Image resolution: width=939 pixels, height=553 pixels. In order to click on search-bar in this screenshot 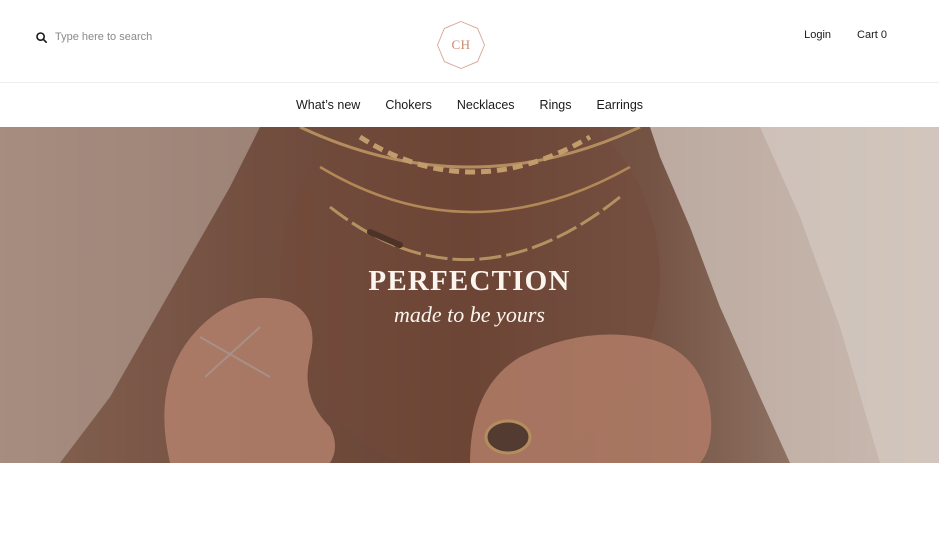, I will do `click(120, 37)`.